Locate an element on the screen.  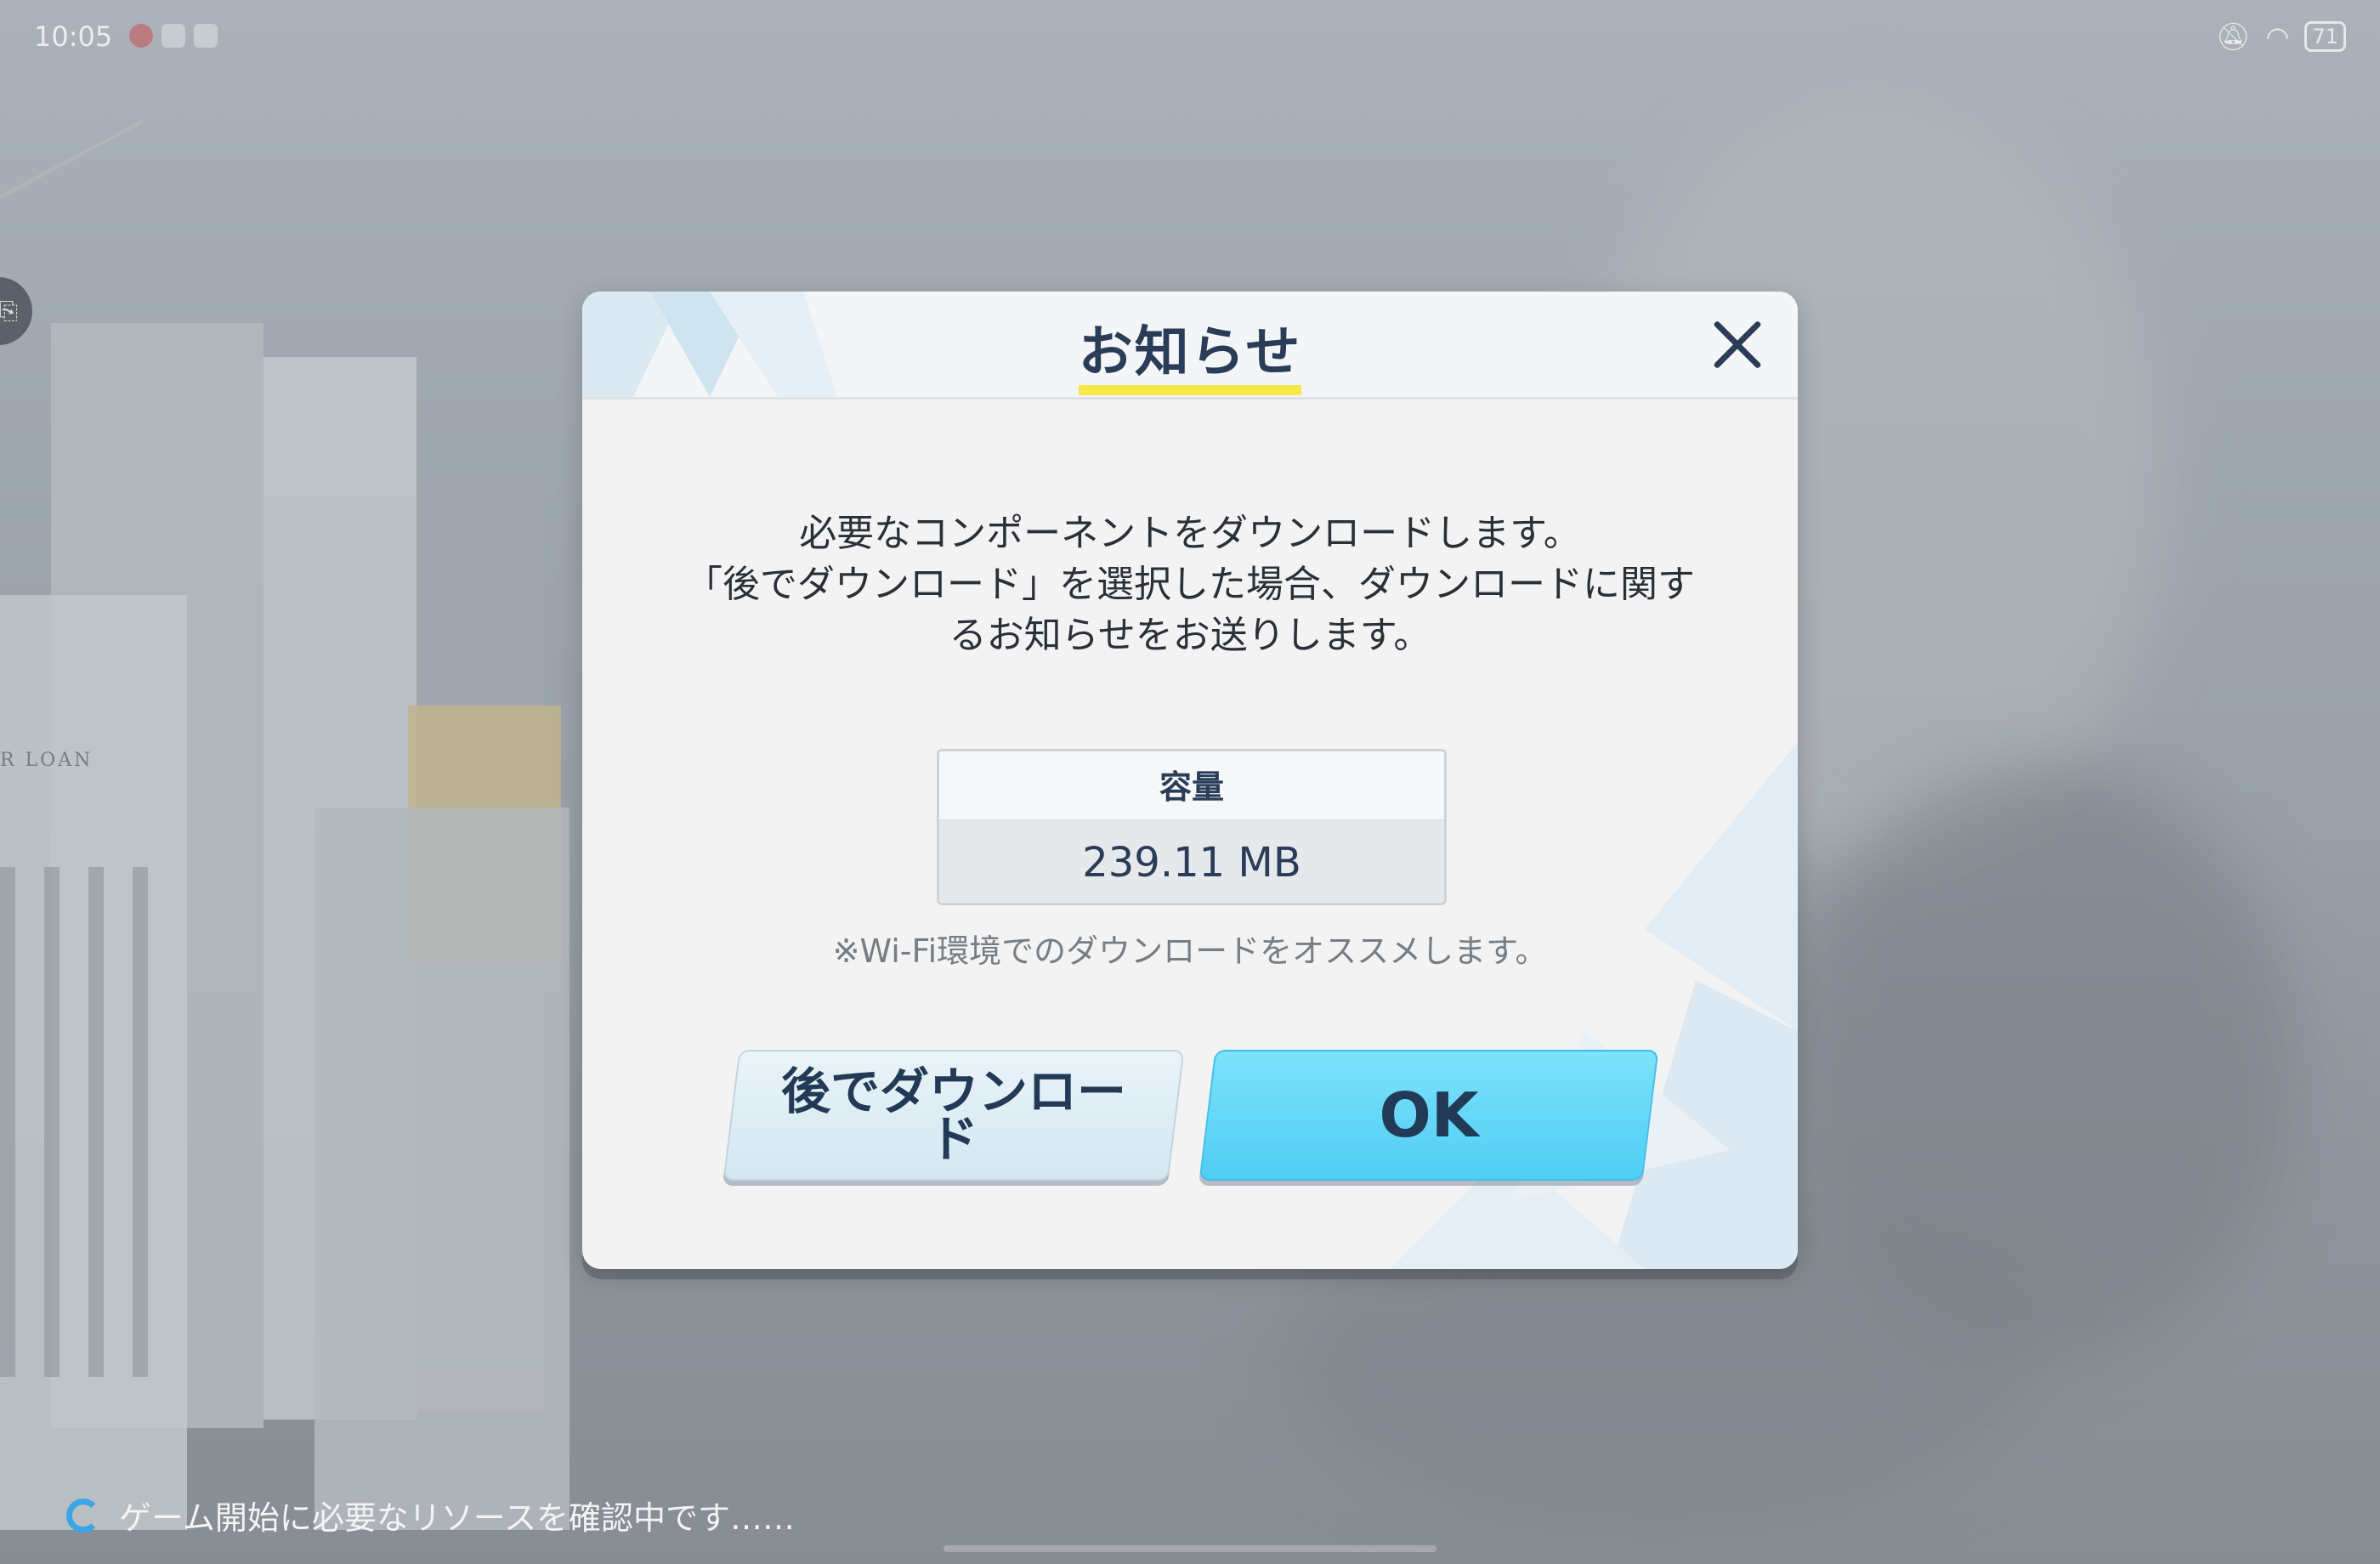
size-value: 239.11 MB is located at coordinates (1191, 861).